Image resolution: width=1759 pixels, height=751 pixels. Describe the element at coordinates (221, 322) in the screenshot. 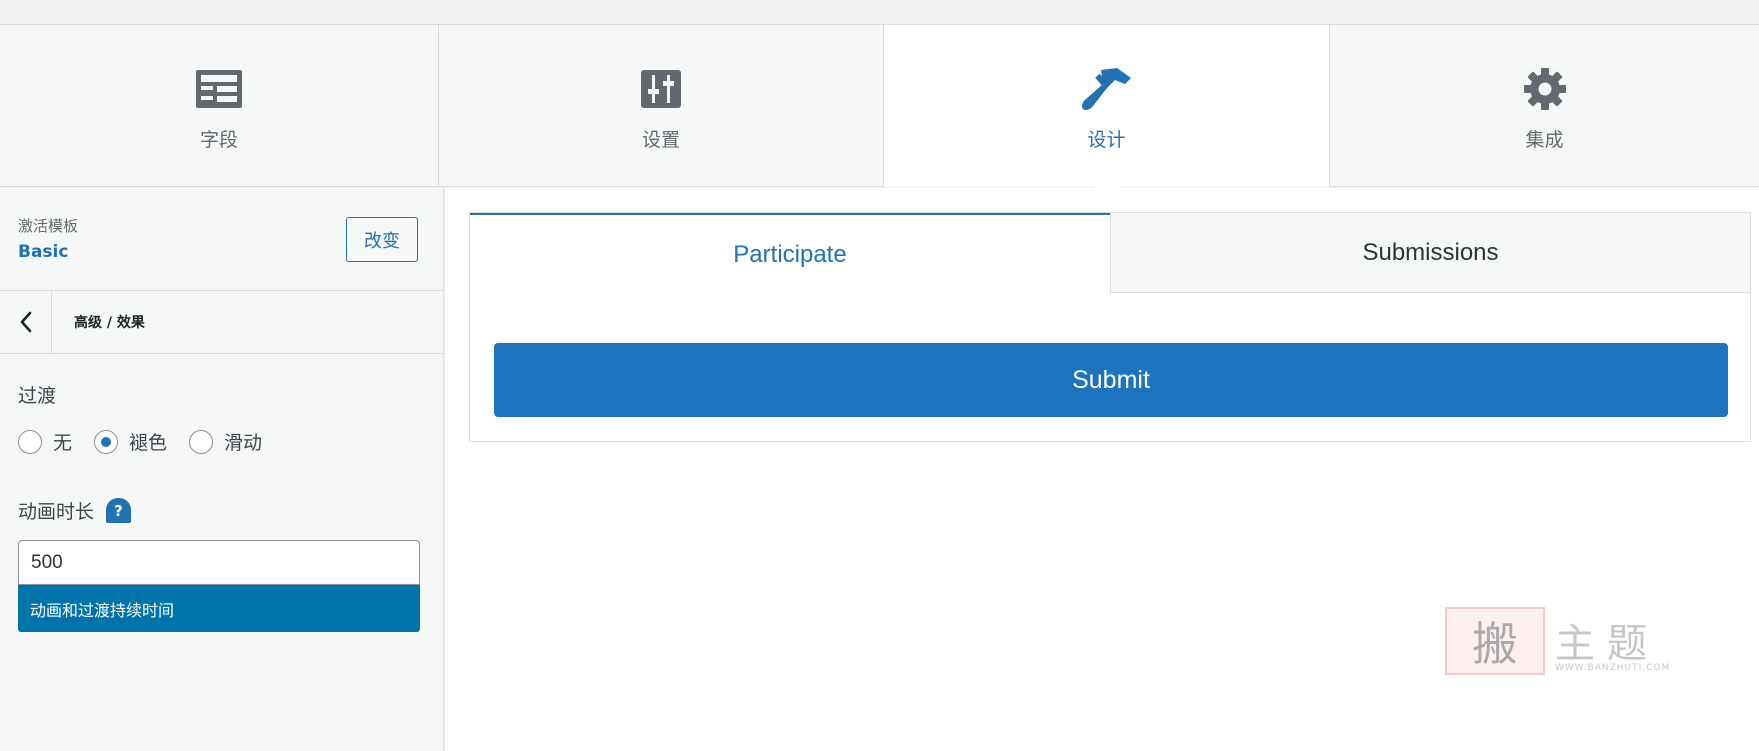

I see `section-nav: 高级 / 效果` at that location.